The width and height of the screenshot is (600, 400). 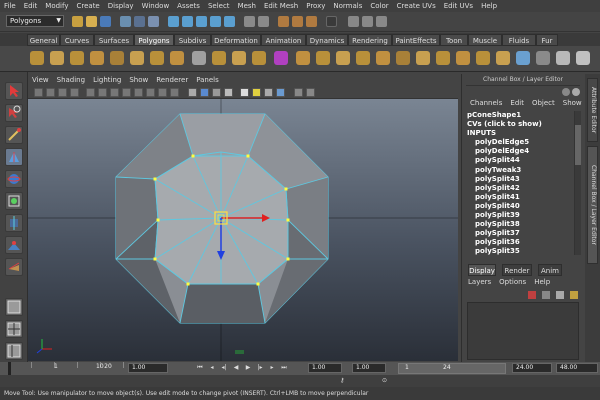 What do you see at coordinates (172, 80) in the screenshot?
I see `panel-menu-renderer: Renderer` at bounding box center [172, 80].